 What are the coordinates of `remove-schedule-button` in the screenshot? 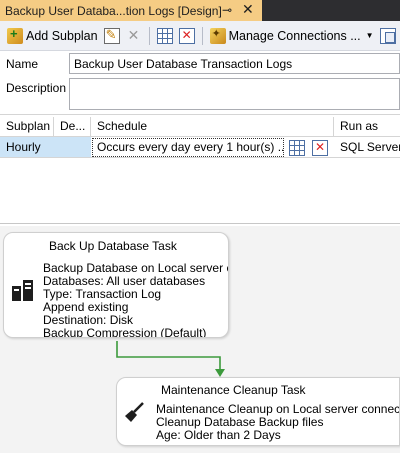 It's located at (187, 36).